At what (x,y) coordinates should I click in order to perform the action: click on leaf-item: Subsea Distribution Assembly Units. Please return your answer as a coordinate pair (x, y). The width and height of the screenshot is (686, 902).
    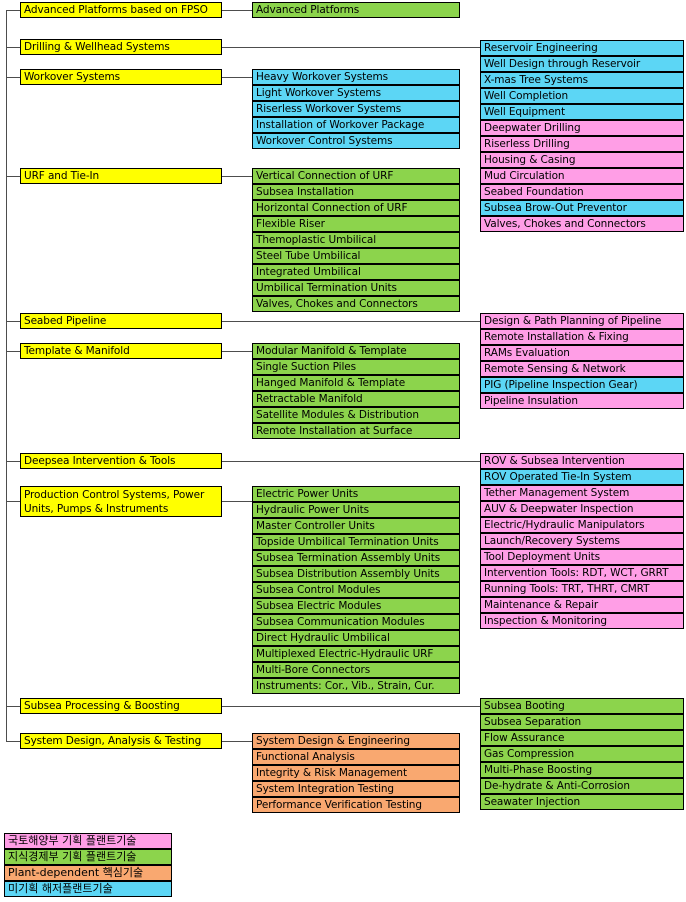
    Looking at the image, I should click on (356, 574).